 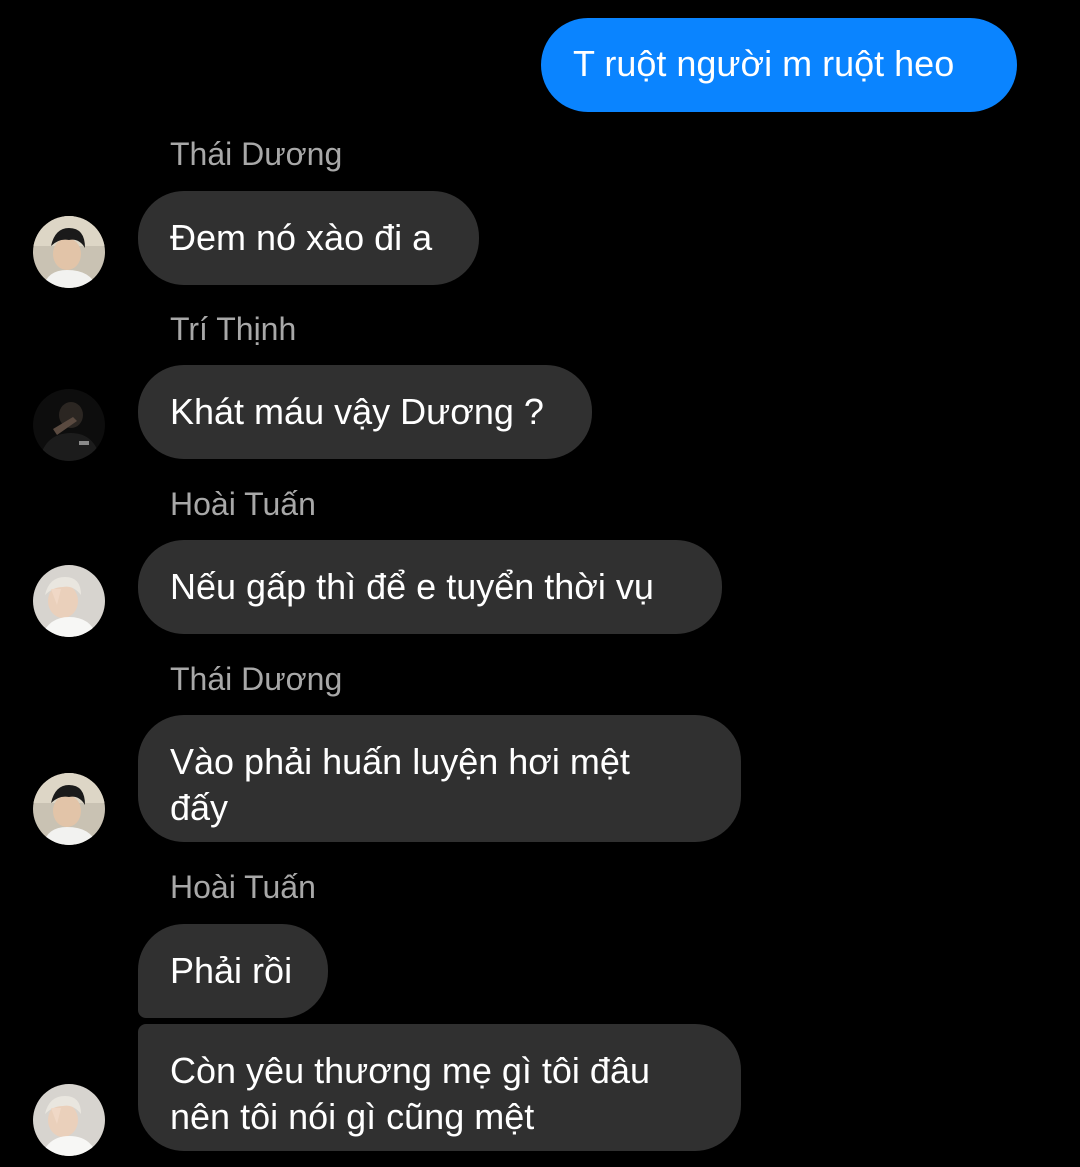 I want to click on message-text: Phải rồi, so click(x=231, y=970).